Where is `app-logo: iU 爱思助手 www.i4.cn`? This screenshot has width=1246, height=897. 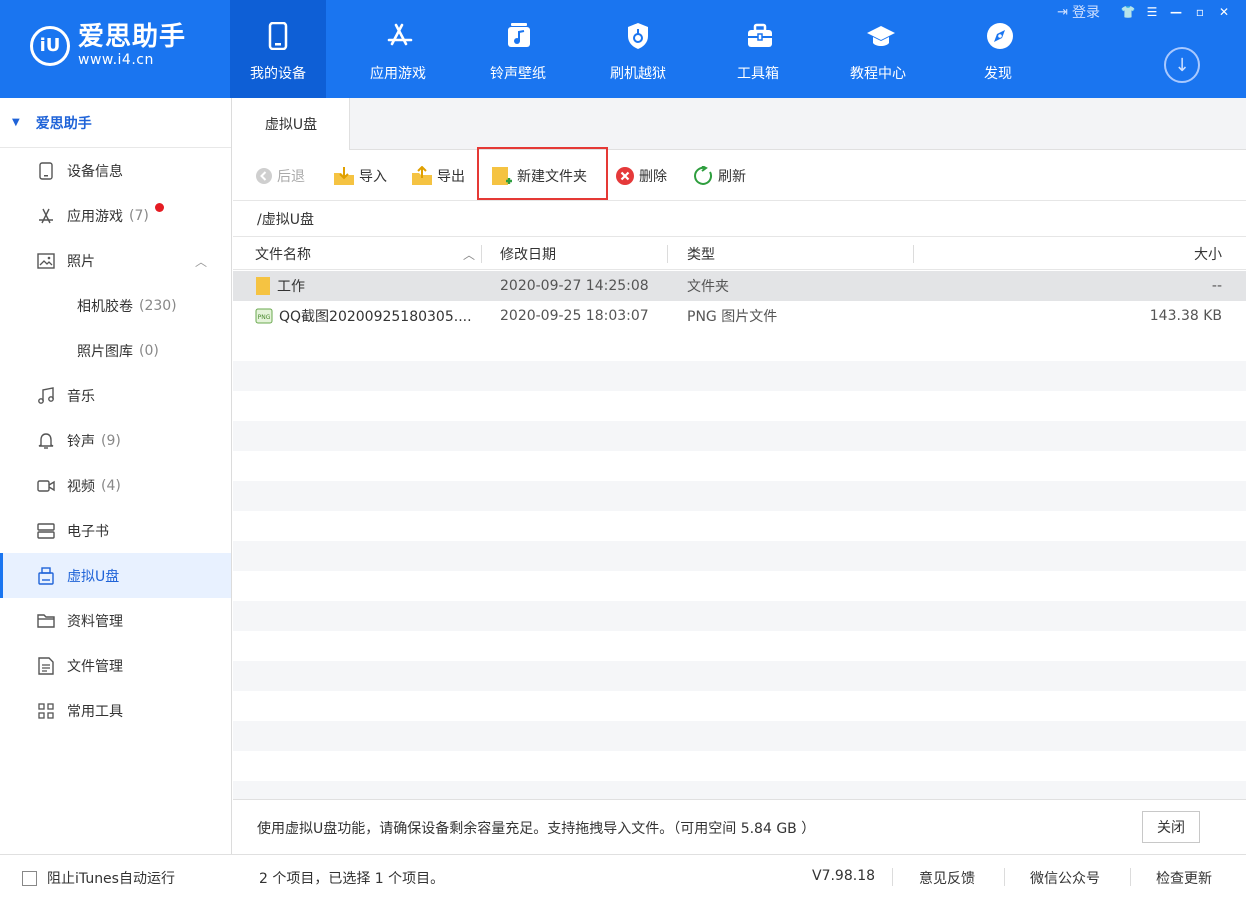
app-logo: iU 爱思助手 www.i4.cn is located at coordinates (108, 45).